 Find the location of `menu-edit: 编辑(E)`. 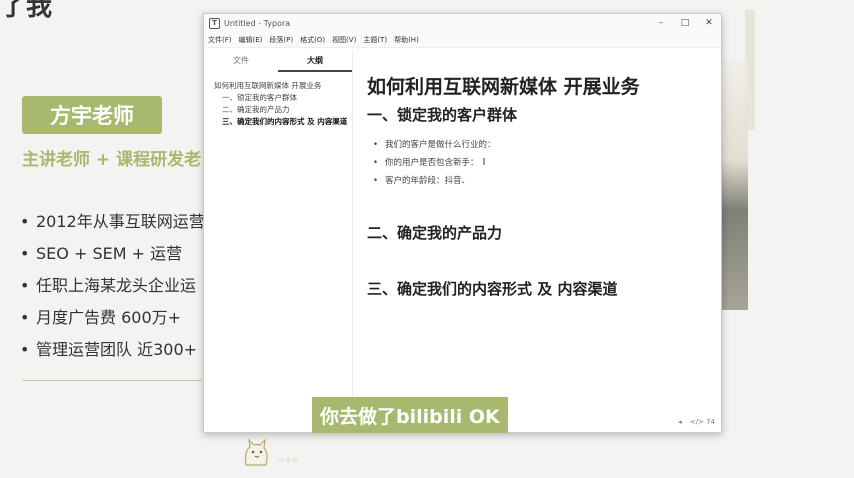

menu-edit: 编辑(E) is located at coordinates (251, 40).